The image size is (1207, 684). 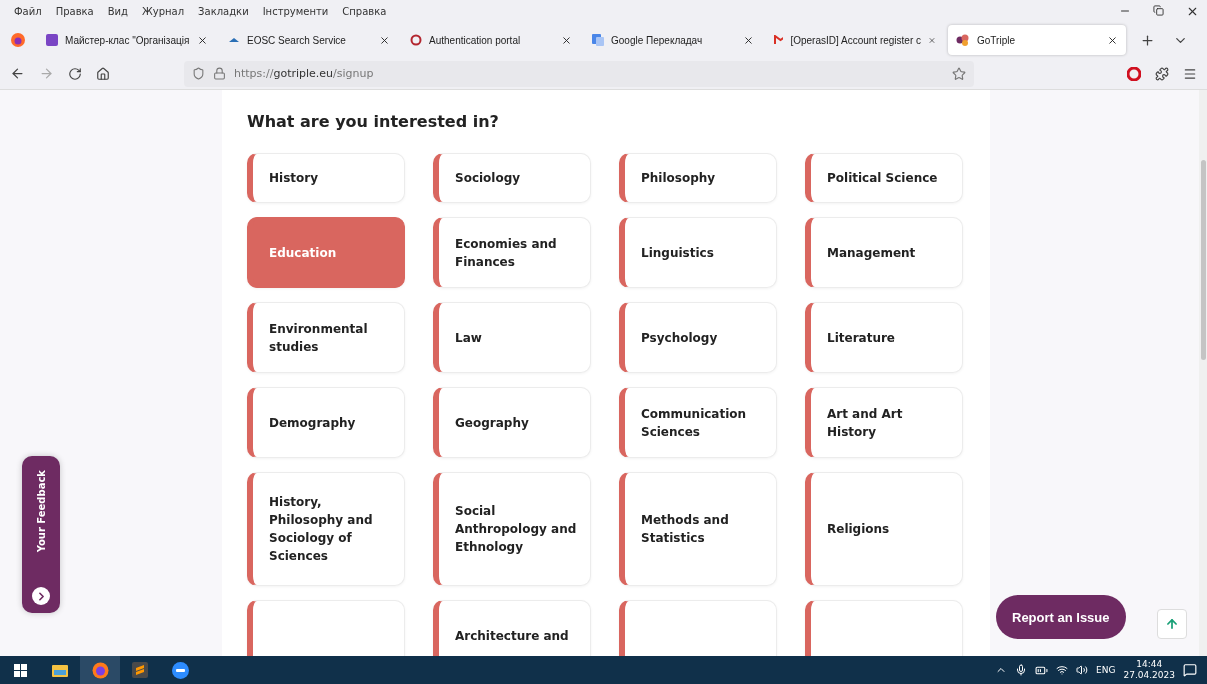 I want to click on topic-card: Law, so click(x=512, y=337).